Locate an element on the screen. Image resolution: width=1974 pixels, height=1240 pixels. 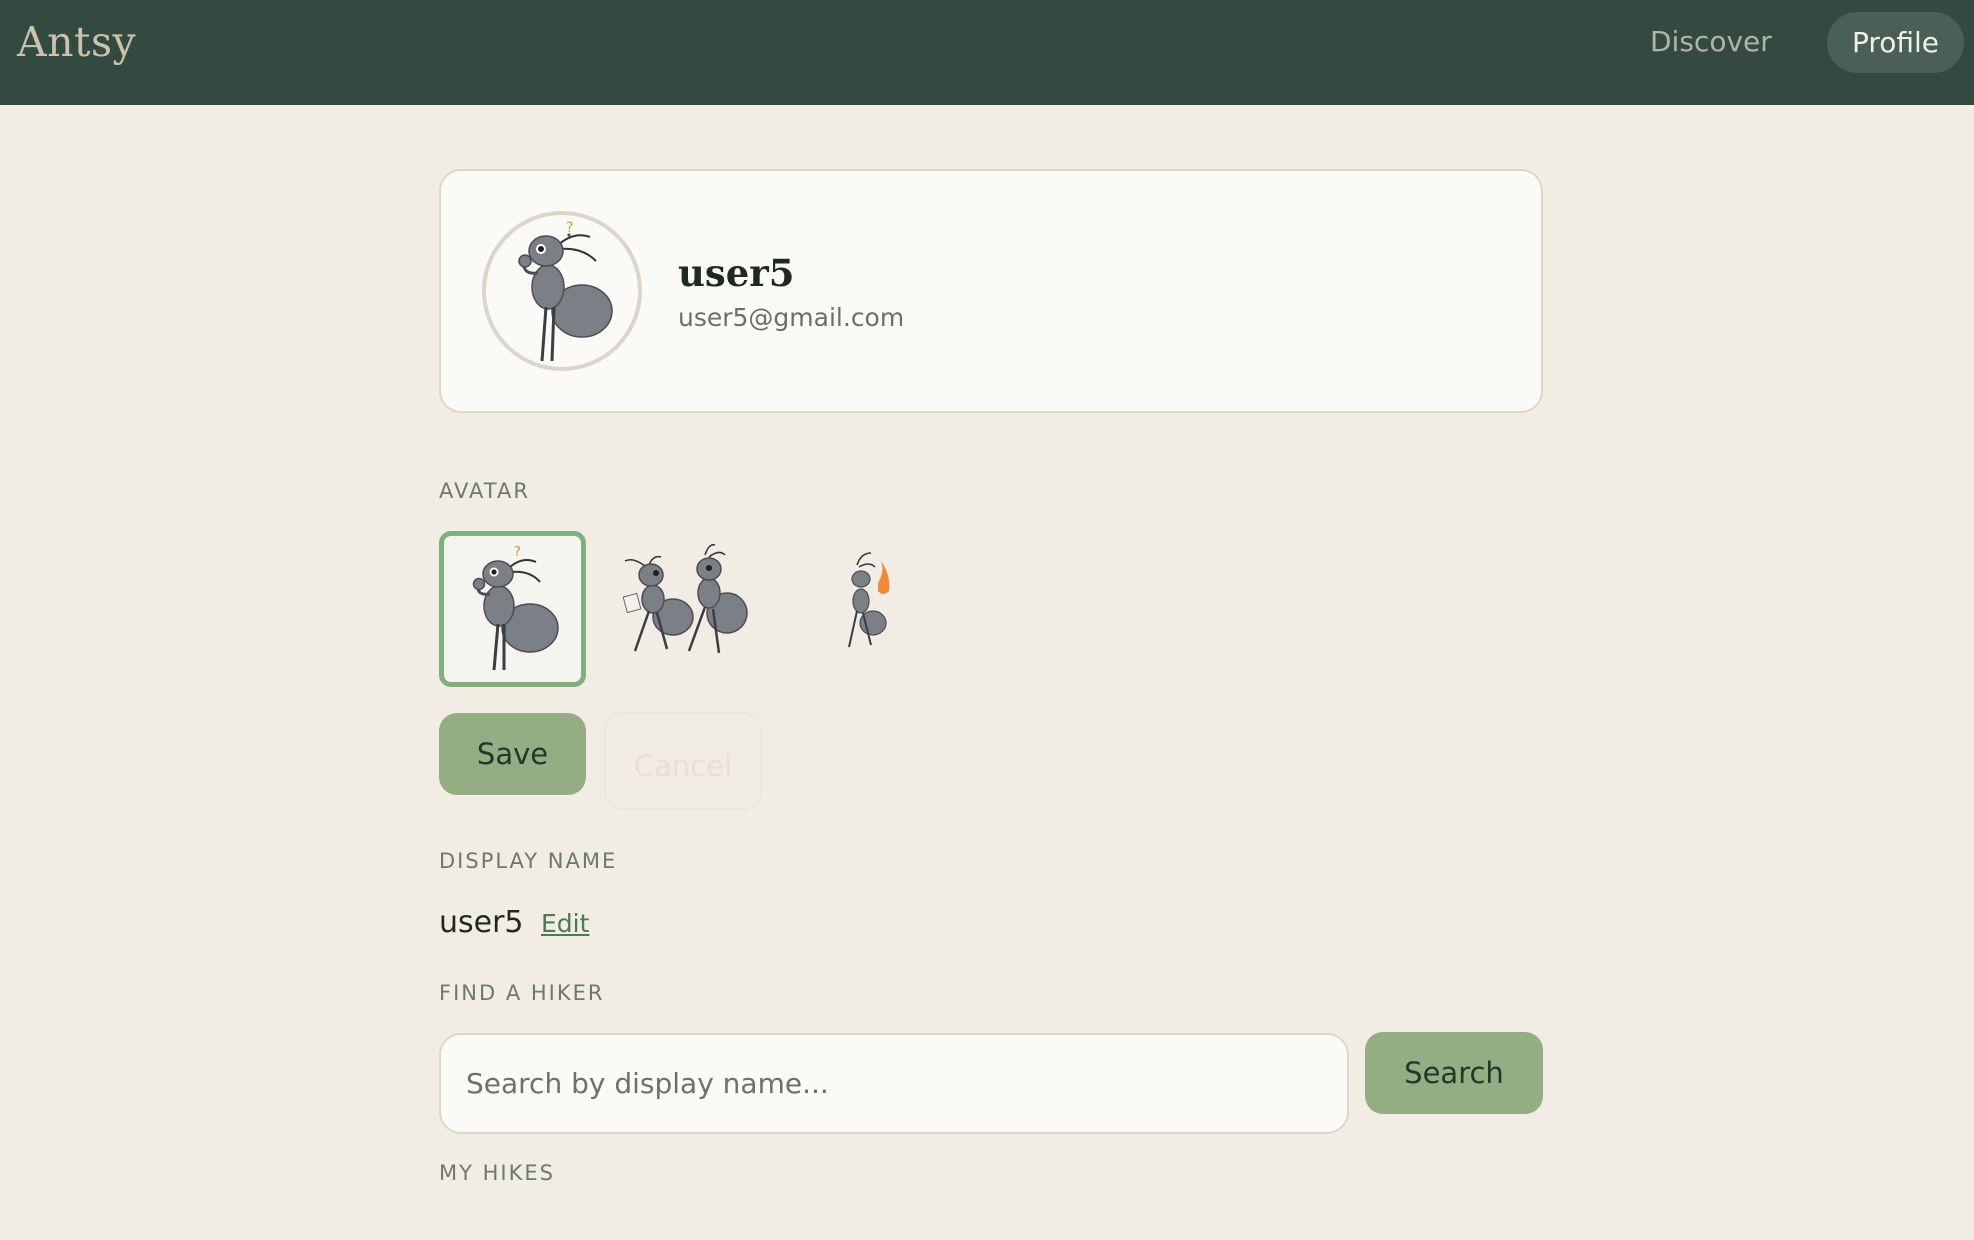
top-nav-bar: Antsy Discover Profile is located at coordinates (987, 52).